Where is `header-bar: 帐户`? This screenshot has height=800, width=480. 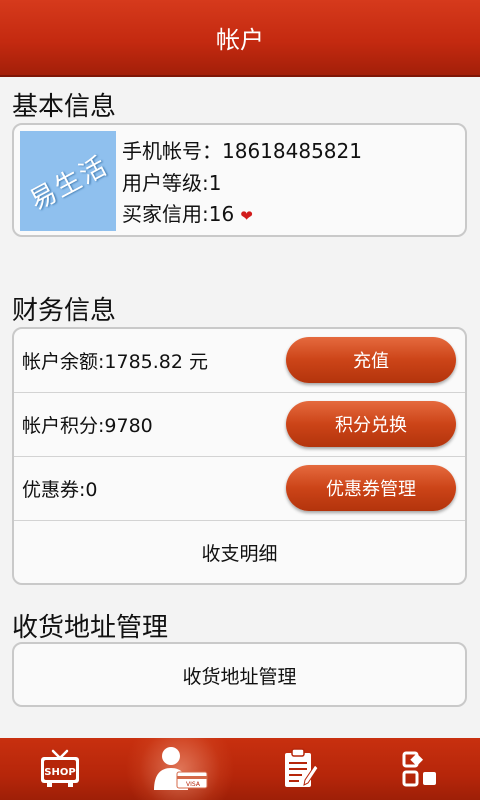
header-bar: 帐户 is located at coordinates (240, 38).